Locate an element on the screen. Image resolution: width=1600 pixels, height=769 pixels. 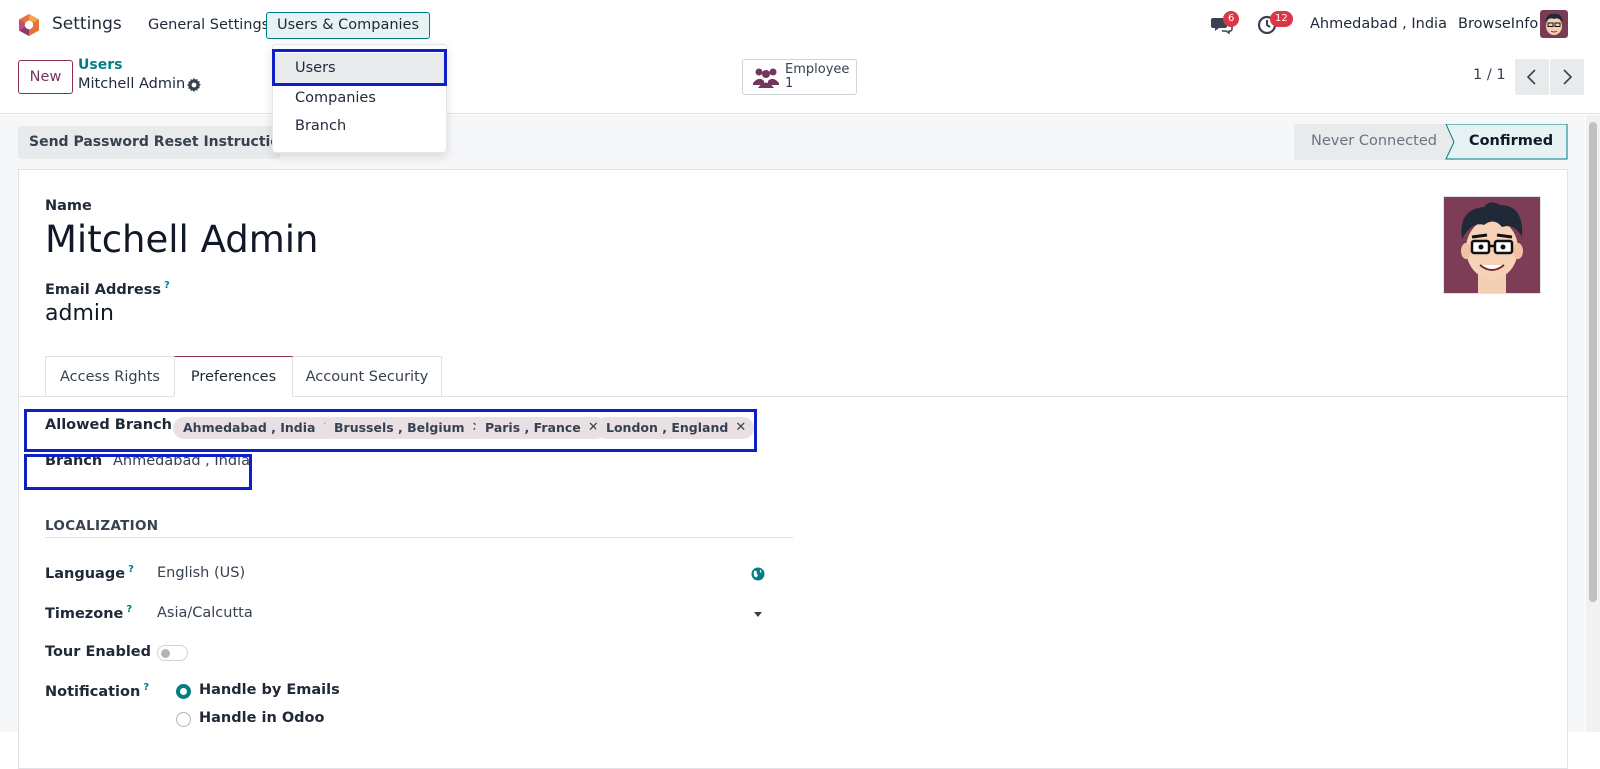
chevron-down-icon is located at coordinates (758, 614).